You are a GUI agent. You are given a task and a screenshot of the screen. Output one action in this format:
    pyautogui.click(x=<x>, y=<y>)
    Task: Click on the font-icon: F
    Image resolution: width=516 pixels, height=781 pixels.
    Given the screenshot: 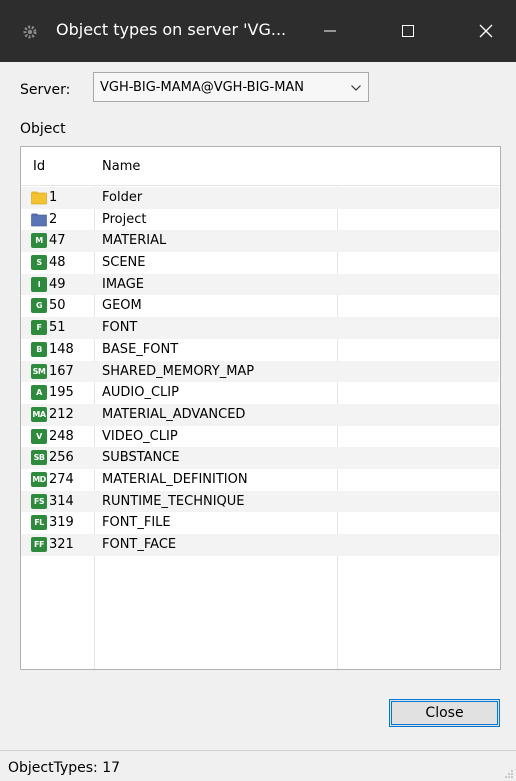 What is the action you would take?
    pyautogui.click(x=39, y=328)
    